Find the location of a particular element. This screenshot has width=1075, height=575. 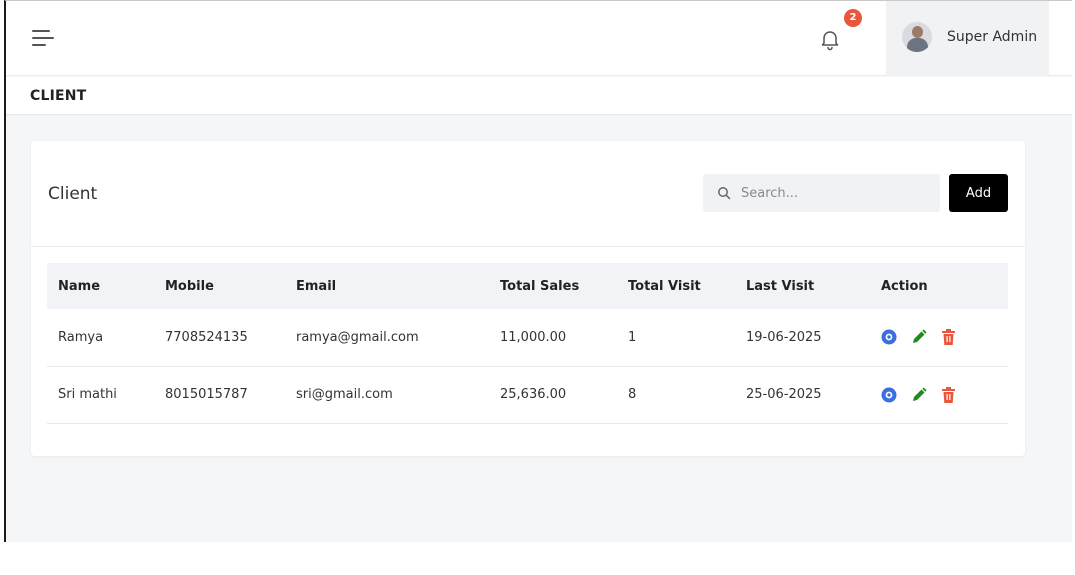

cell-name: Ramya is located at coordinates (81, 337).